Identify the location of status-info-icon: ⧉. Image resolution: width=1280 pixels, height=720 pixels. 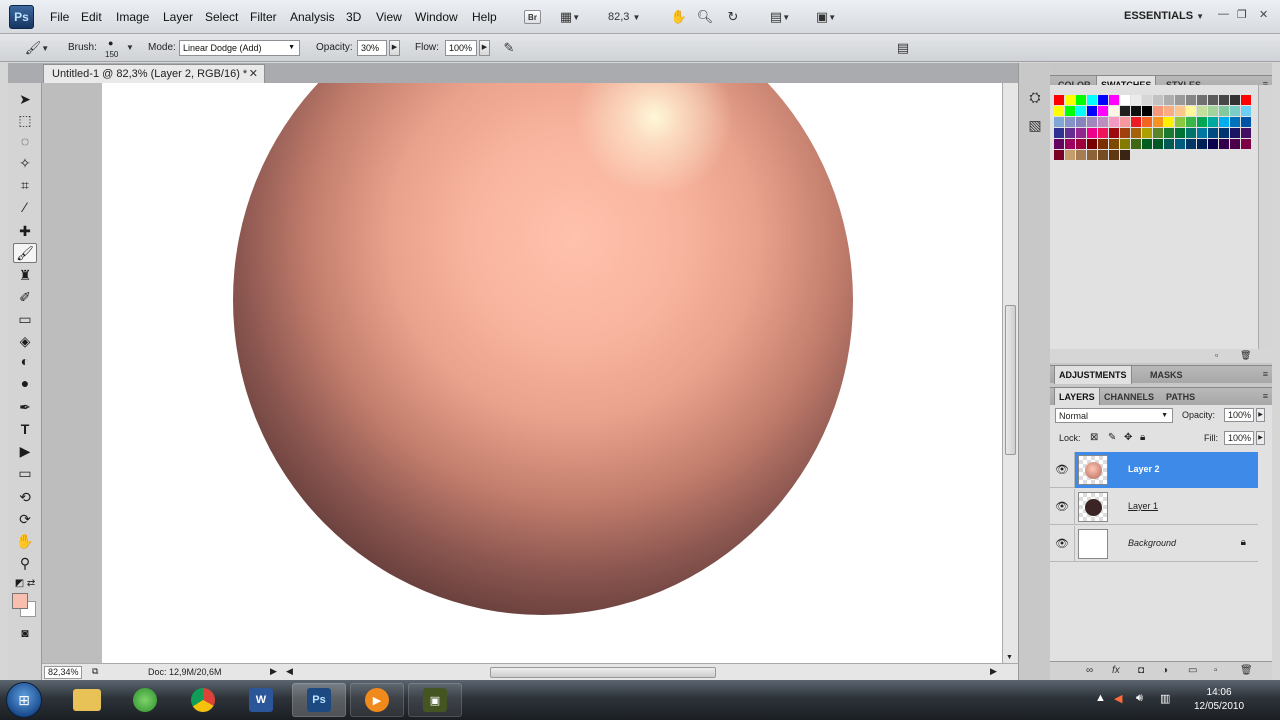
(95, 671).